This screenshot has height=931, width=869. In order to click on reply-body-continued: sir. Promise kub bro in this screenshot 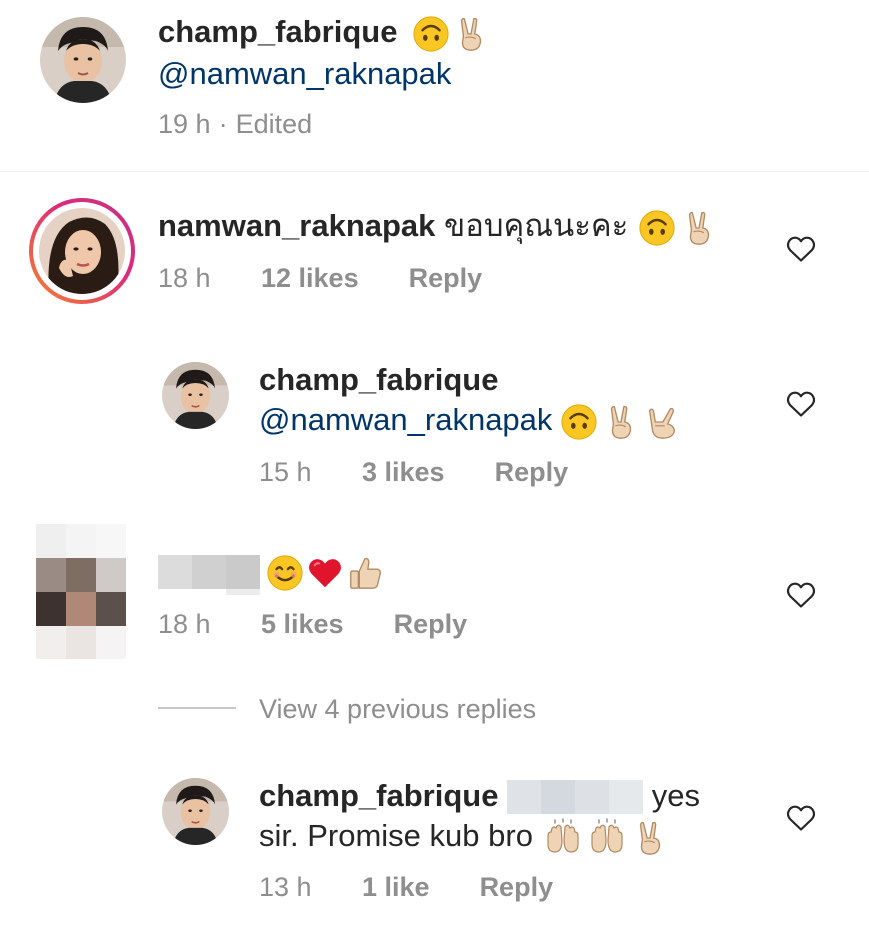, I will do `click(464, 836)`.